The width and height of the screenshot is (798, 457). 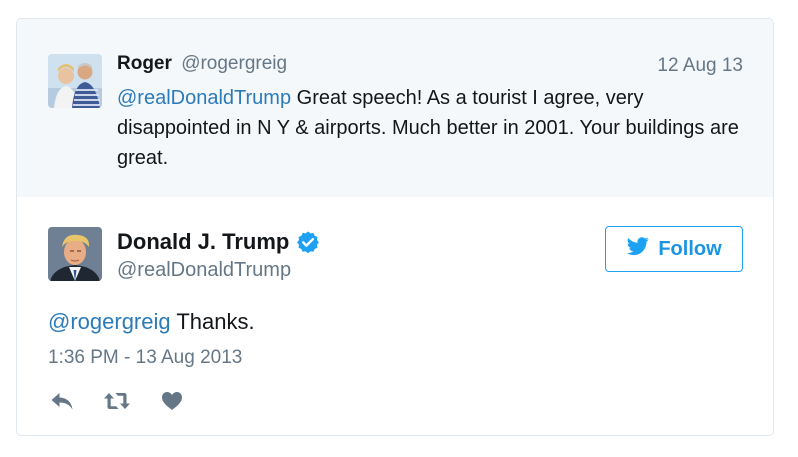 What do you see at coordinates (204, 270) in the screenshot?
I see `main-author-handle: @realDonaldTrump` at bounding box center [204, 270].